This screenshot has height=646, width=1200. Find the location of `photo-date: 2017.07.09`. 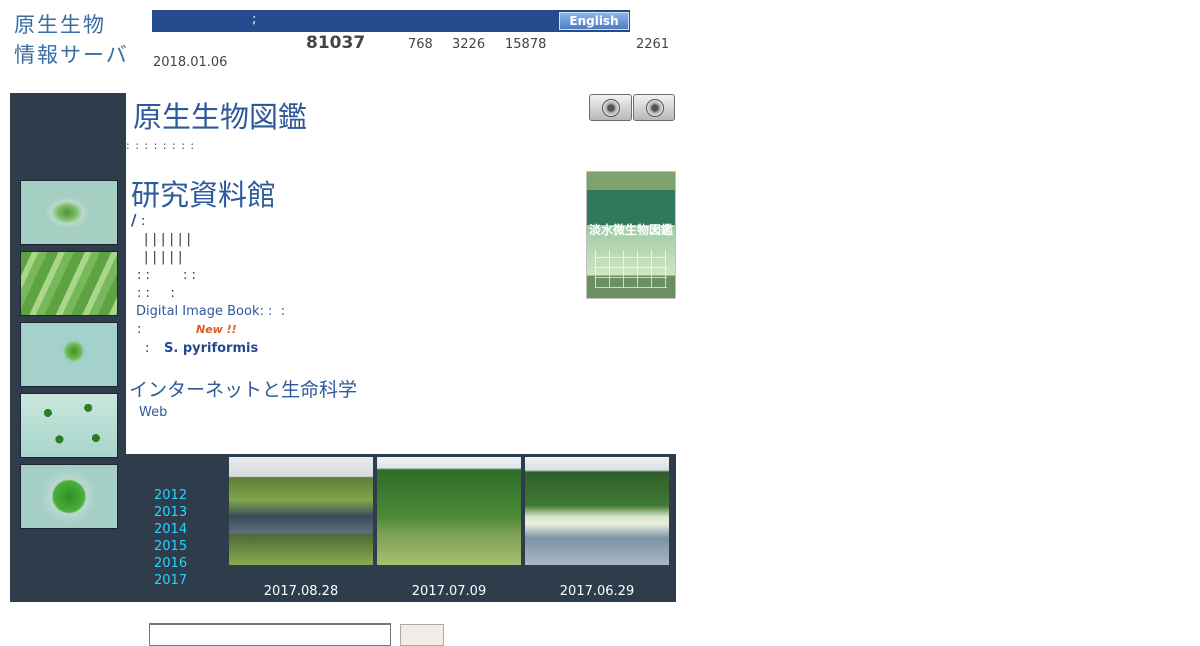

photo-date: 2017.07.09 is located at coordinates (449, 591).